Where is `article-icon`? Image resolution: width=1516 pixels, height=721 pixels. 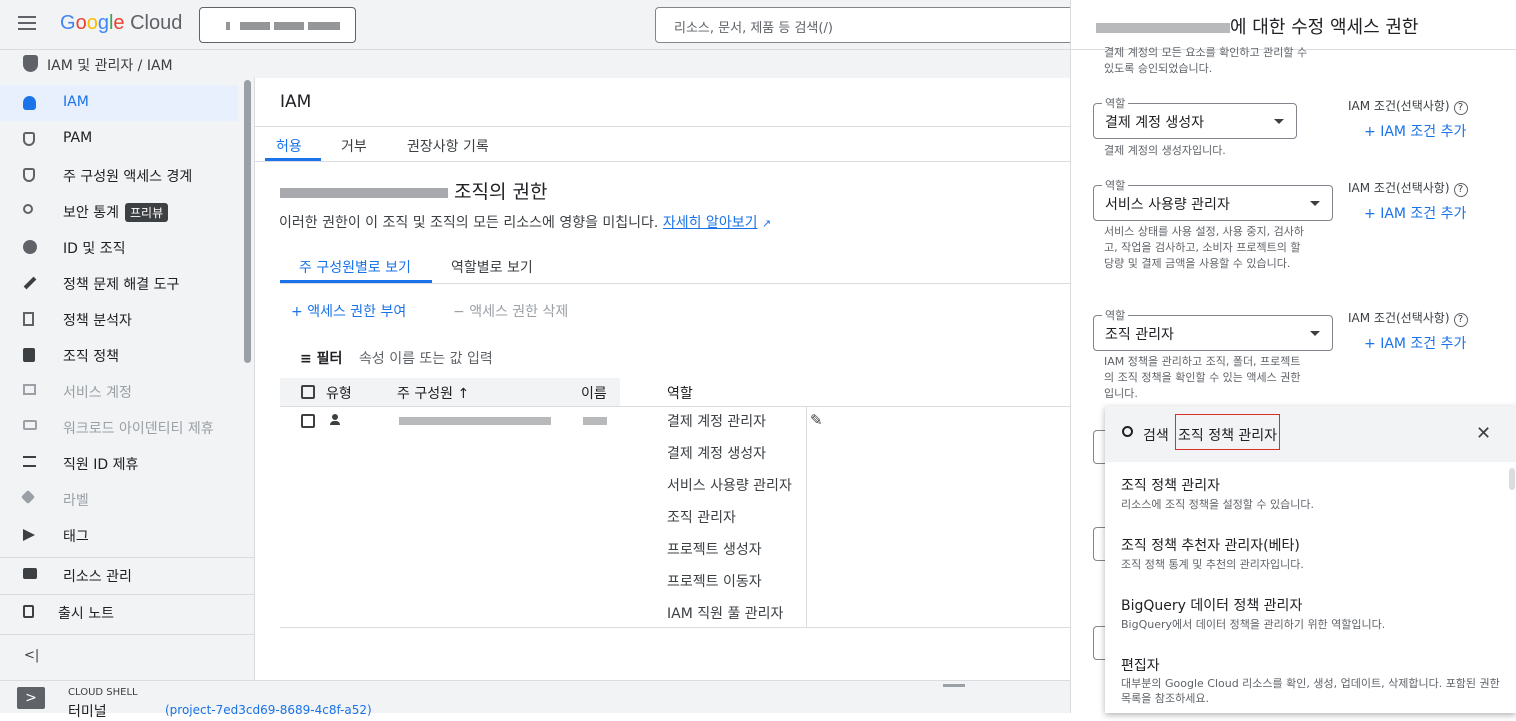
article-icon is located at coordinates (29, 355).